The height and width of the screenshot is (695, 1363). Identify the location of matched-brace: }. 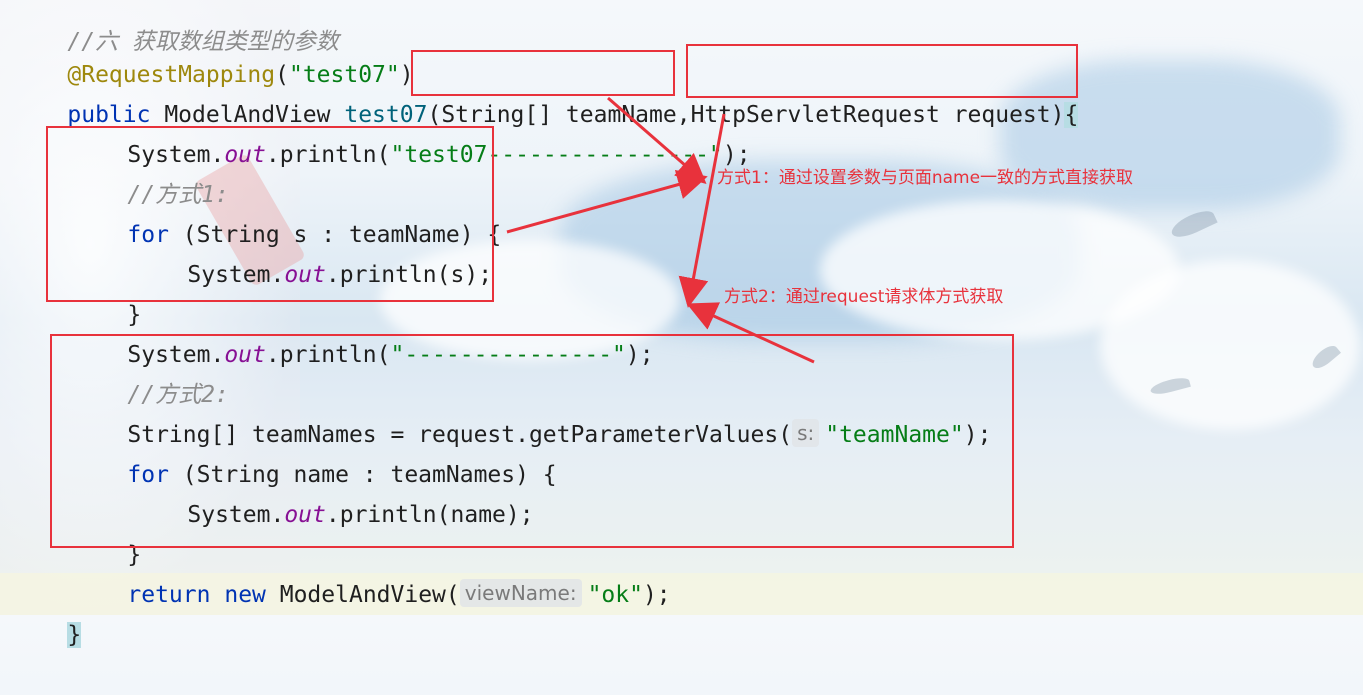
(74, 635).